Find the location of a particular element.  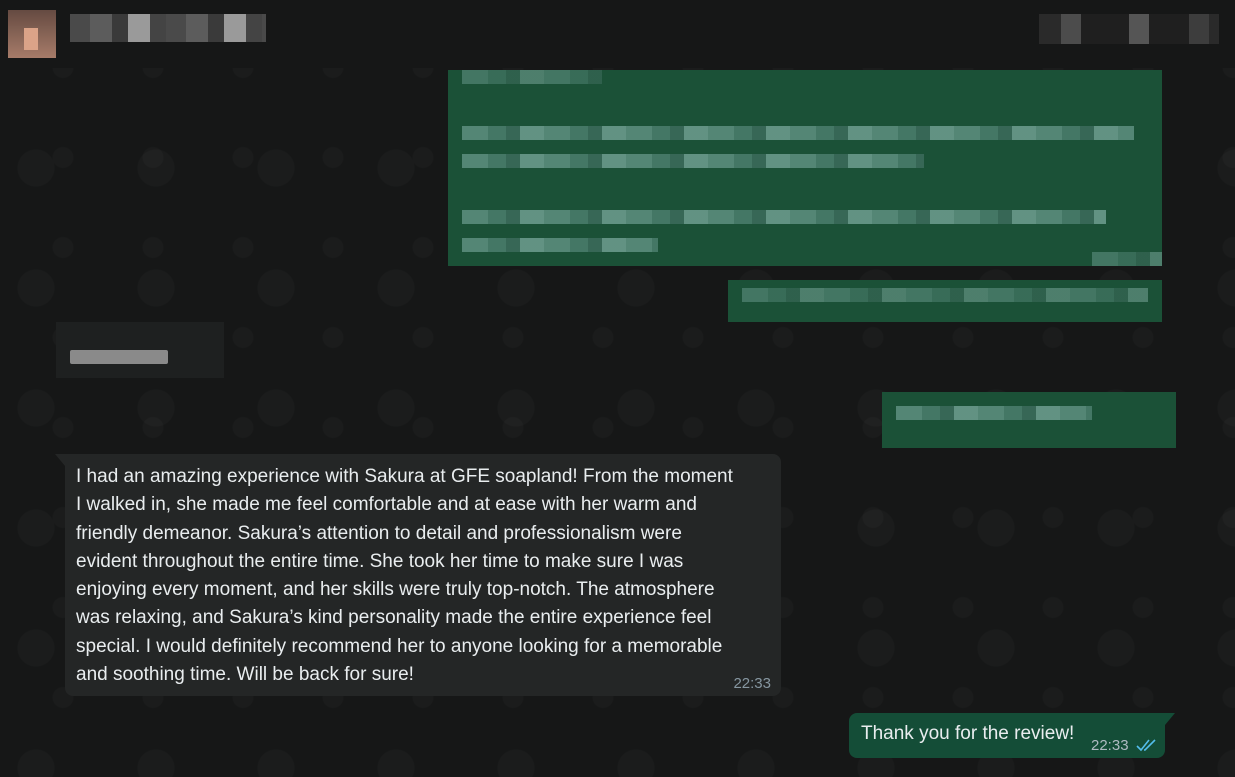

outgoing-message-time: 22:33 is located at coordinates (1110, 745).